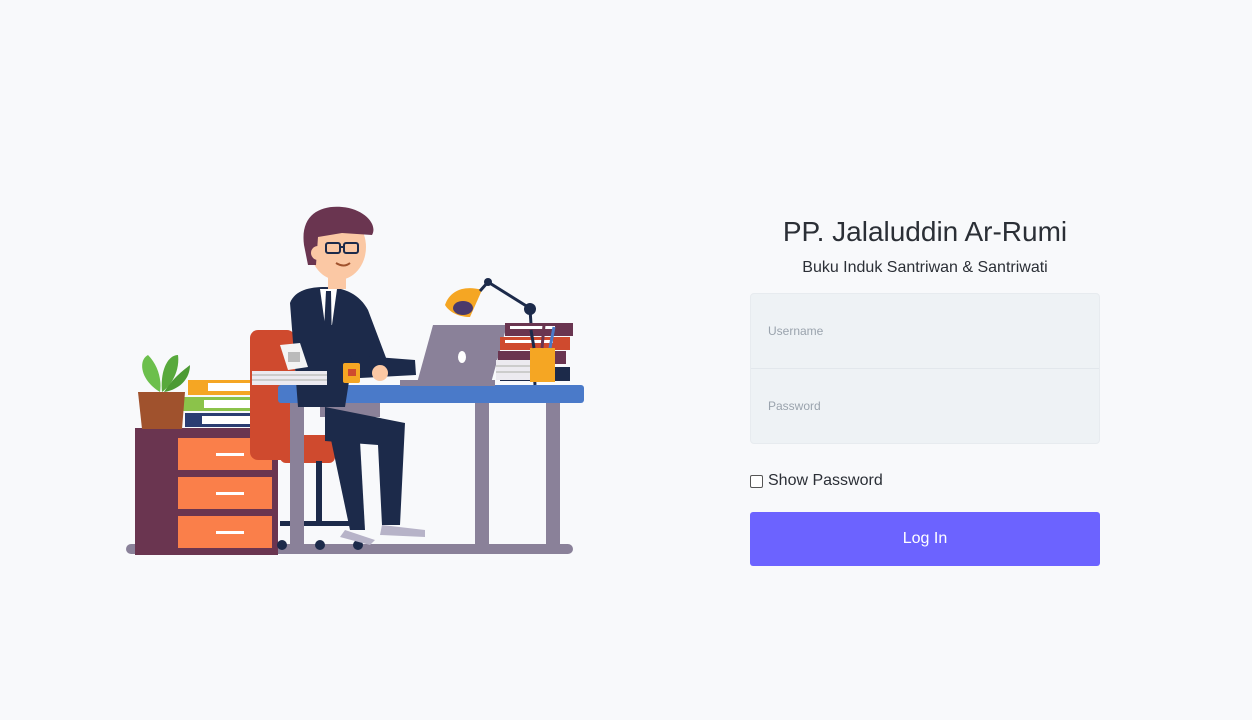 This screenshot has height=720, width=1252. I want to click on login-fields, so click(925, 368).